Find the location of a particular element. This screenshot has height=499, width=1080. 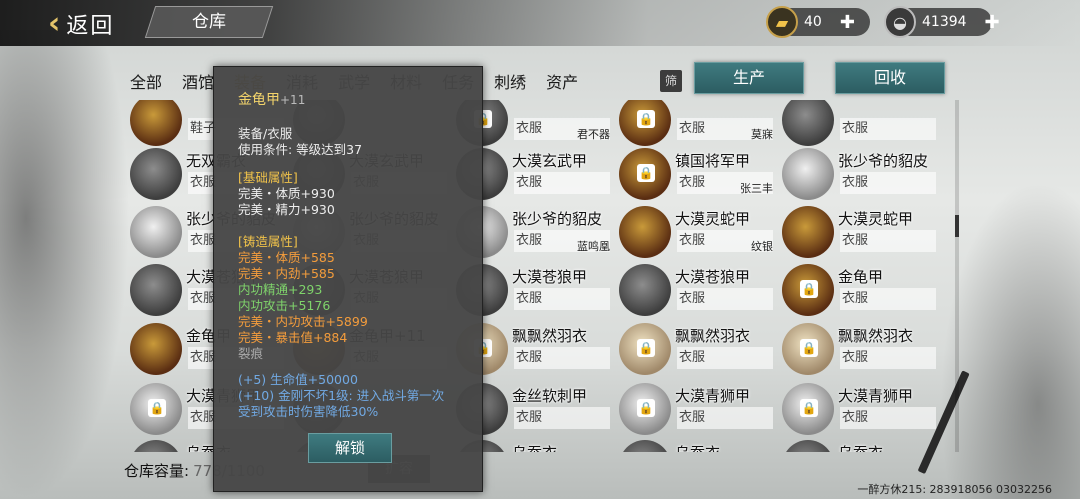

silver-currency: ◒ 41394 ✚ is located at coordinates (942, 22).